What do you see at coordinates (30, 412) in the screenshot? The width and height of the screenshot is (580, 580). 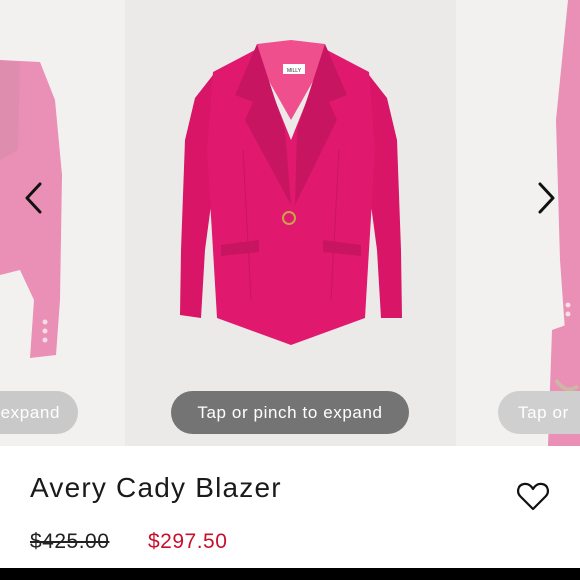 I see `expand-hint-previous-label: expand` at bounding box center [30, 412].